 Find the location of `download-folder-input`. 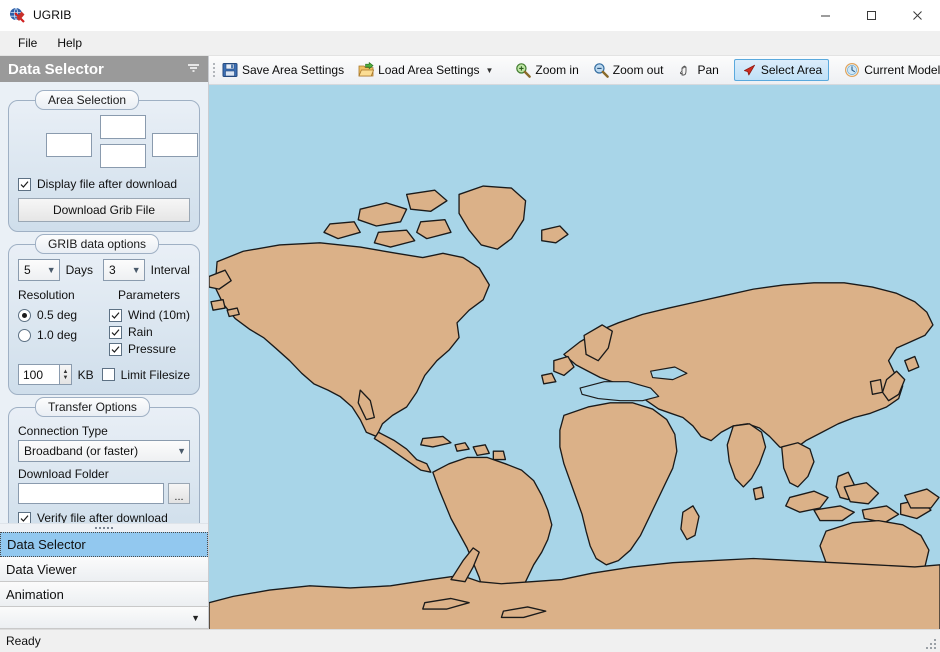

download-folder-input is located at coordinates (91, 493).